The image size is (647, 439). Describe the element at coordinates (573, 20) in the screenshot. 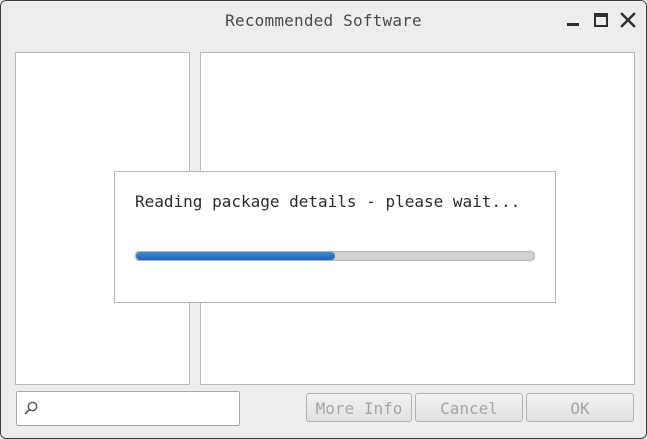

I see `minimize-icon` at that location.